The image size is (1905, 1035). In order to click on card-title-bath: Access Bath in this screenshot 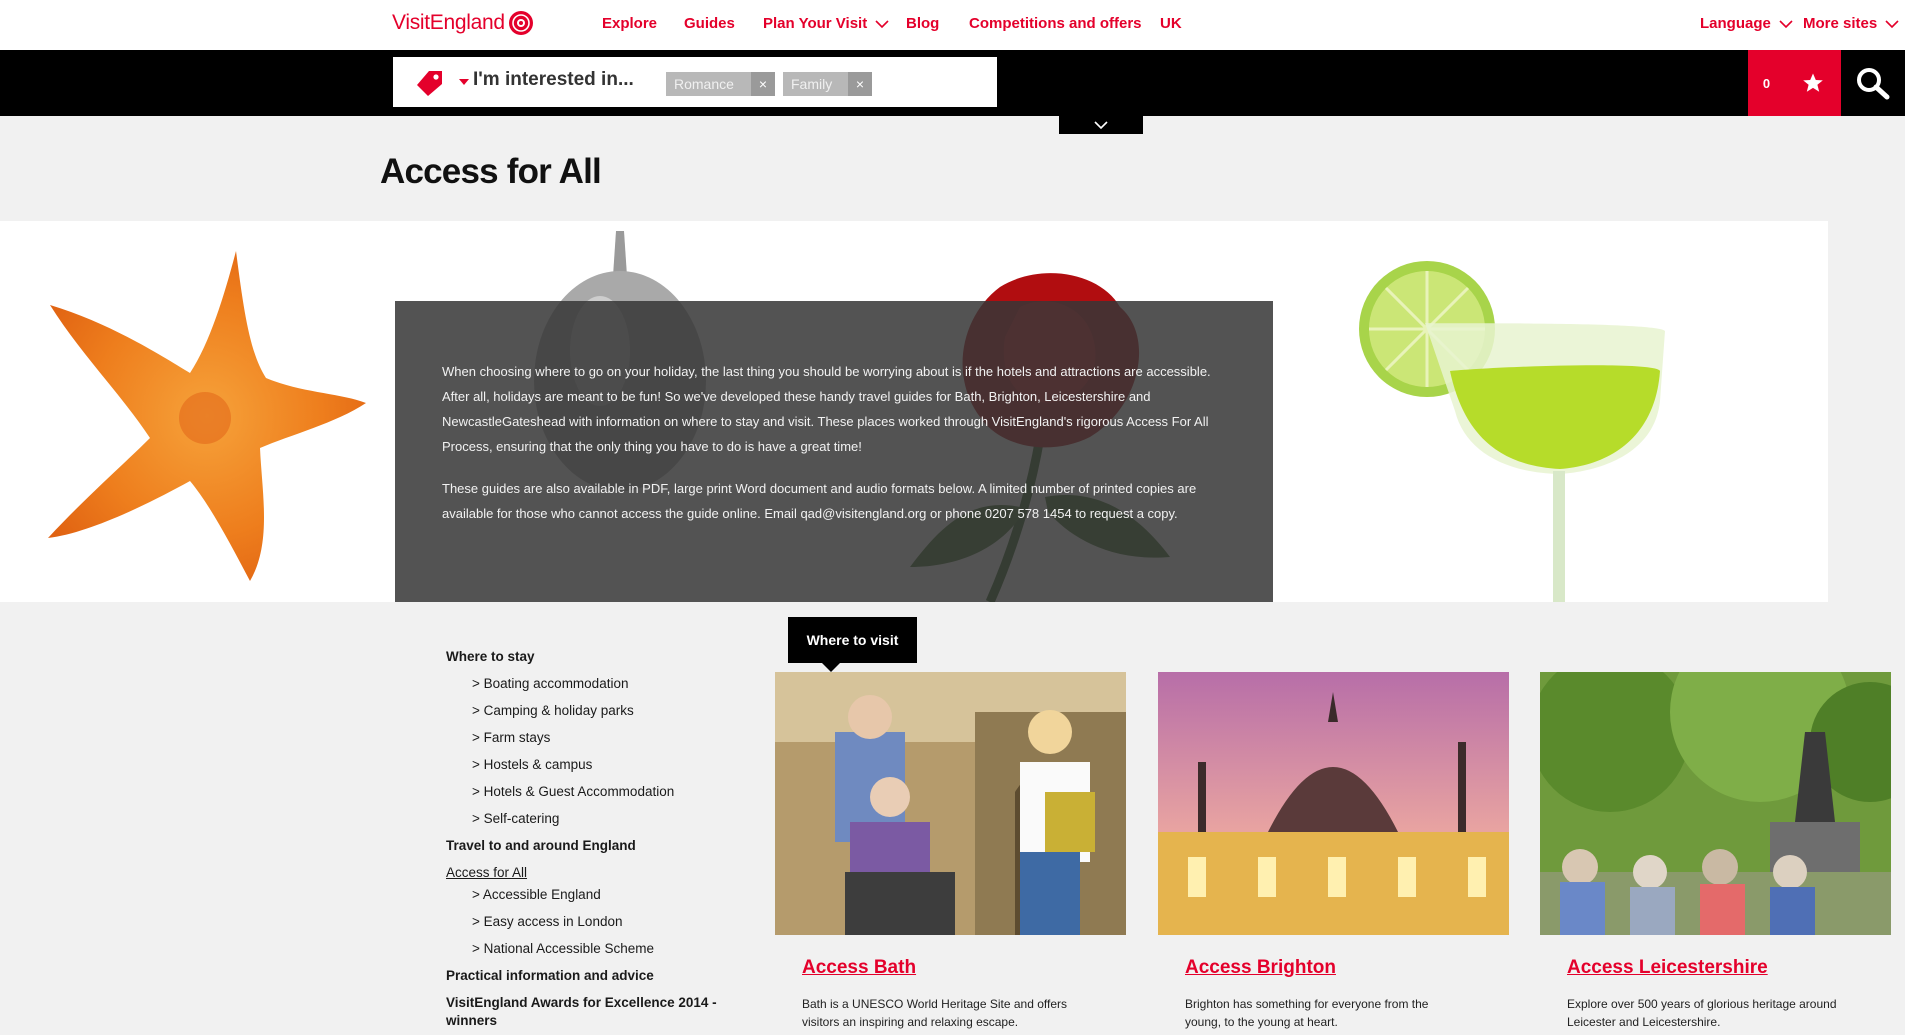, I will do `click(859, 968)`.